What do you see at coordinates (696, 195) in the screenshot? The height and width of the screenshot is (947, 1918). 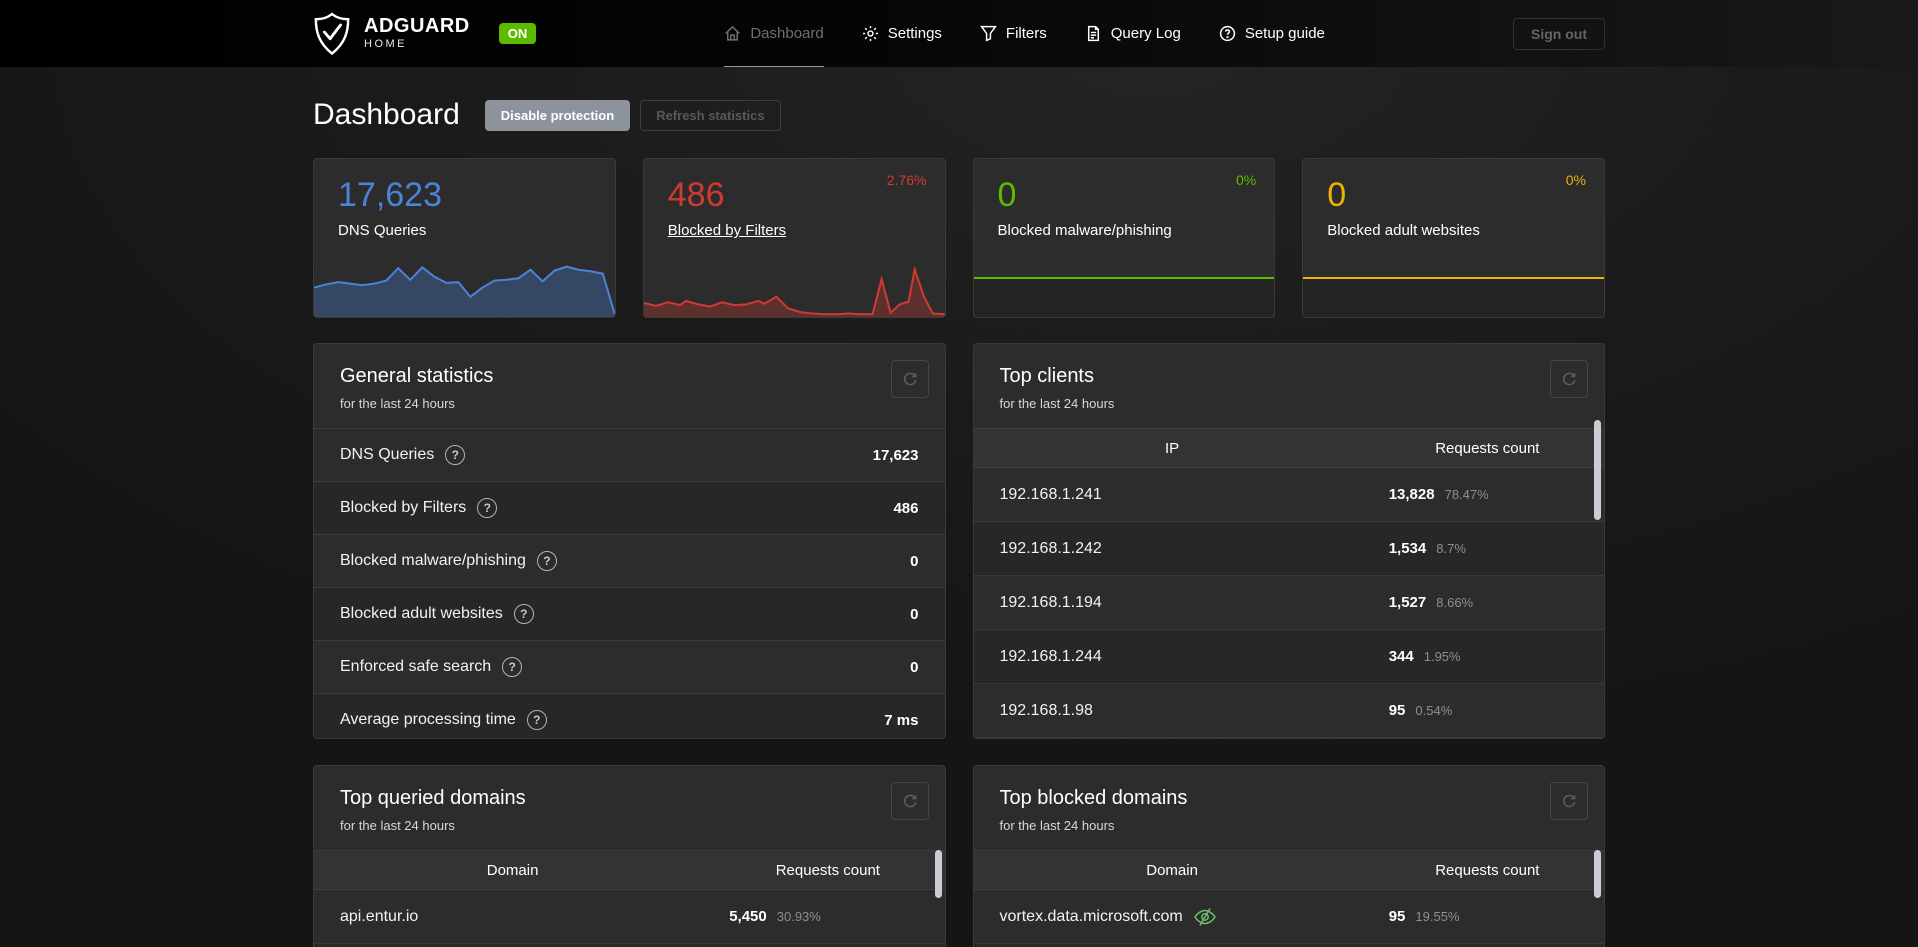 I see `stat-value: 486` at bounding box center [696, 195].